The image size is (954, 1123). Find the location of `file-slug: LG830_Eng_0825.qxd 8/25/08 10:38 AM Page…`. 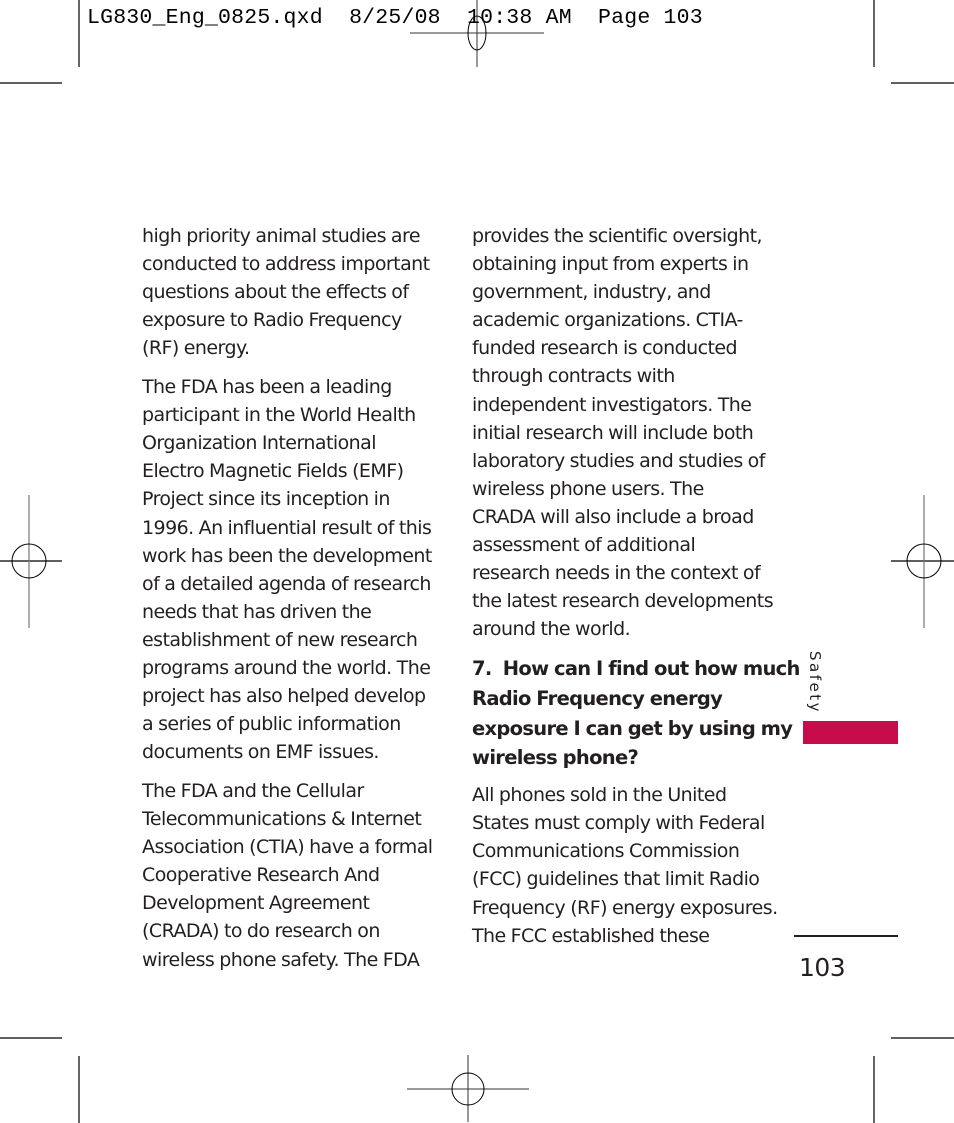

file-slug: LG830_Eng_0825.qxd 8/25/08 10:38 AM Page… is located at coordinates (395, 18).